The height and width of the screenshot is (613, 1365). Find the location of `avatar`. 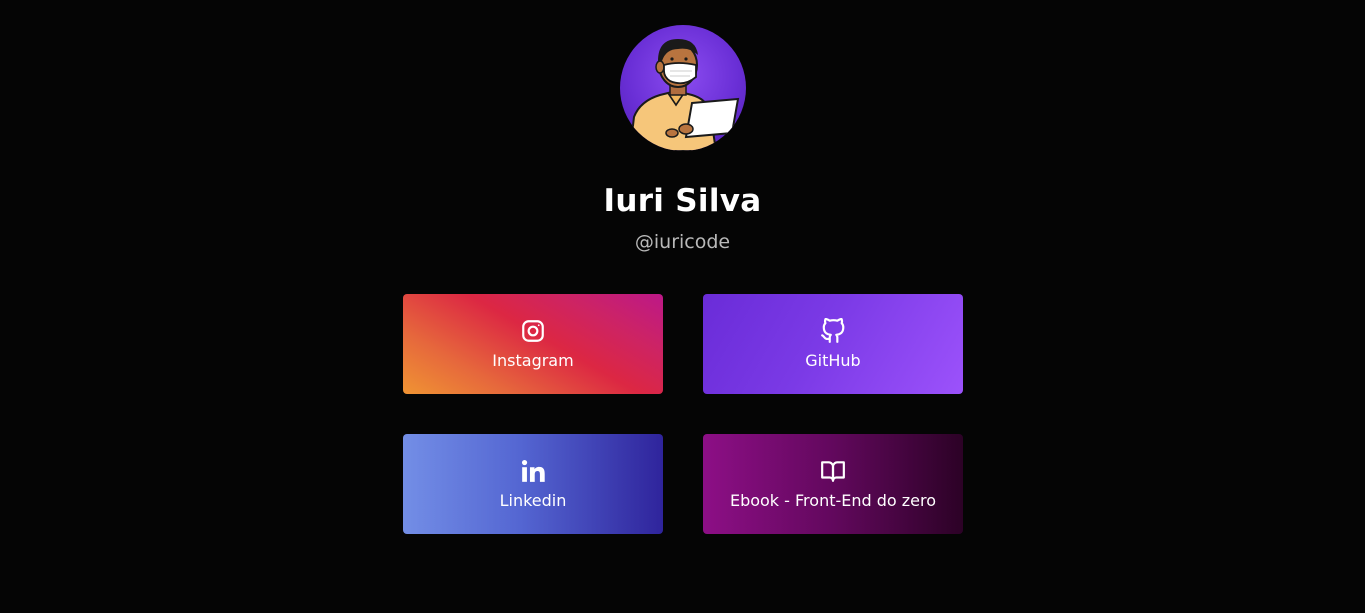

avatar is located at coordinates (683, 88).